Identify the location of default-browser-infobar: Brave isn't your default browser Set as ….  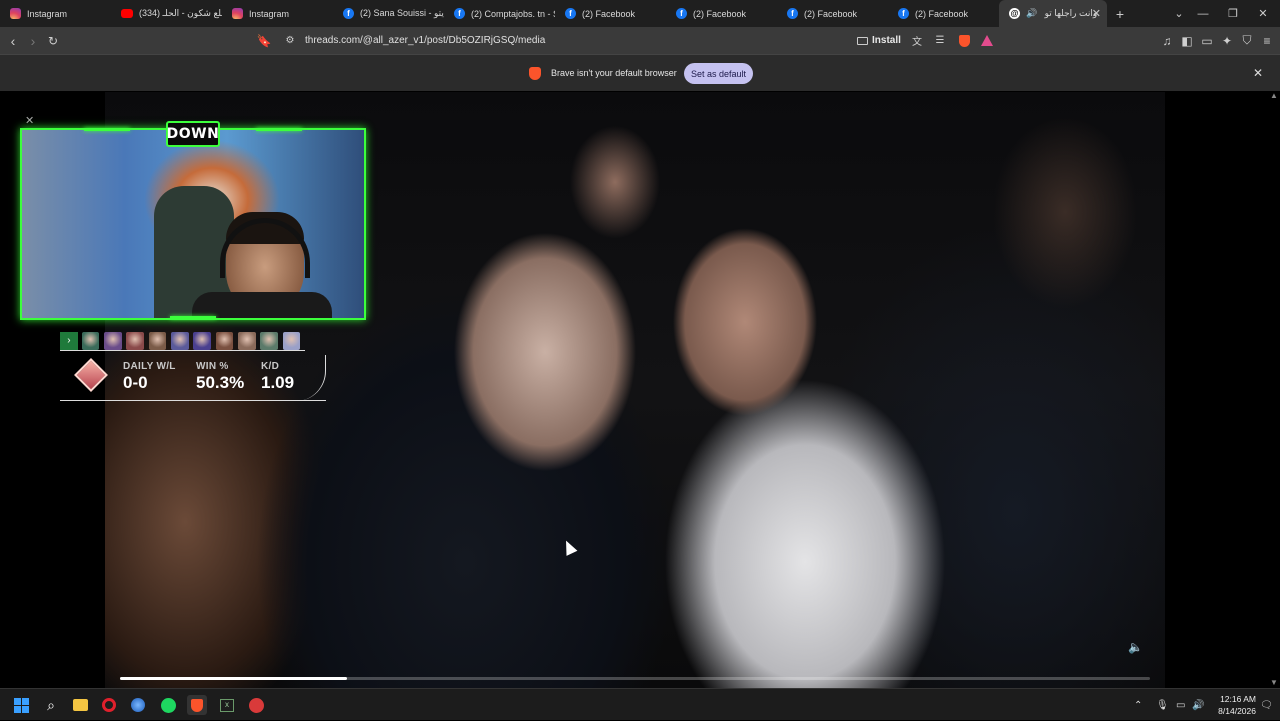
(640, 72).